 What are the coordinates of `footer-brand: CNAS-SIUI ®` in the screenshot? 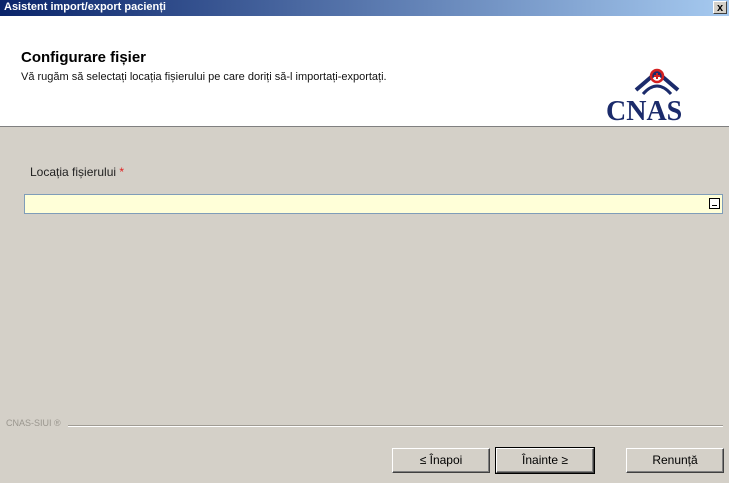 It's located at (33, 423).